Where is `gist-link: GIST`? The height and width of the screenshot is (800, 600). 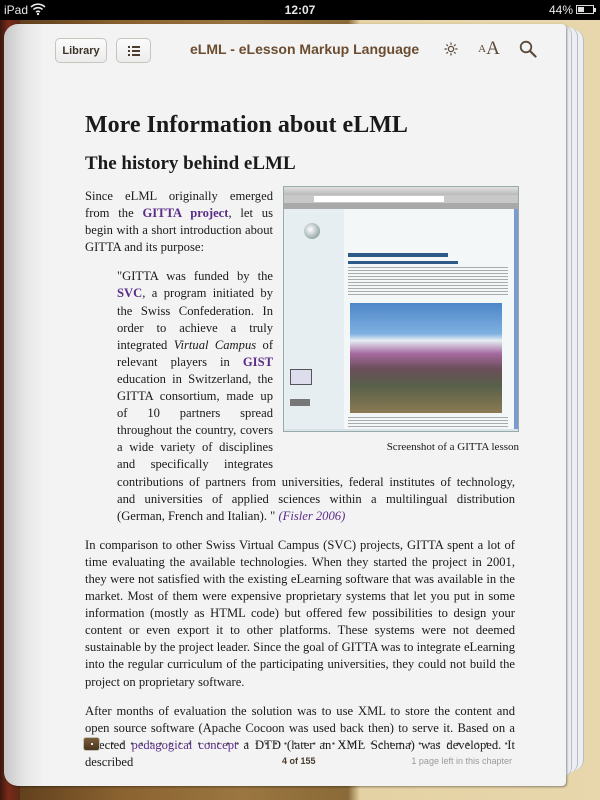 gist-link: GIST is located at coordinates (258, 362).